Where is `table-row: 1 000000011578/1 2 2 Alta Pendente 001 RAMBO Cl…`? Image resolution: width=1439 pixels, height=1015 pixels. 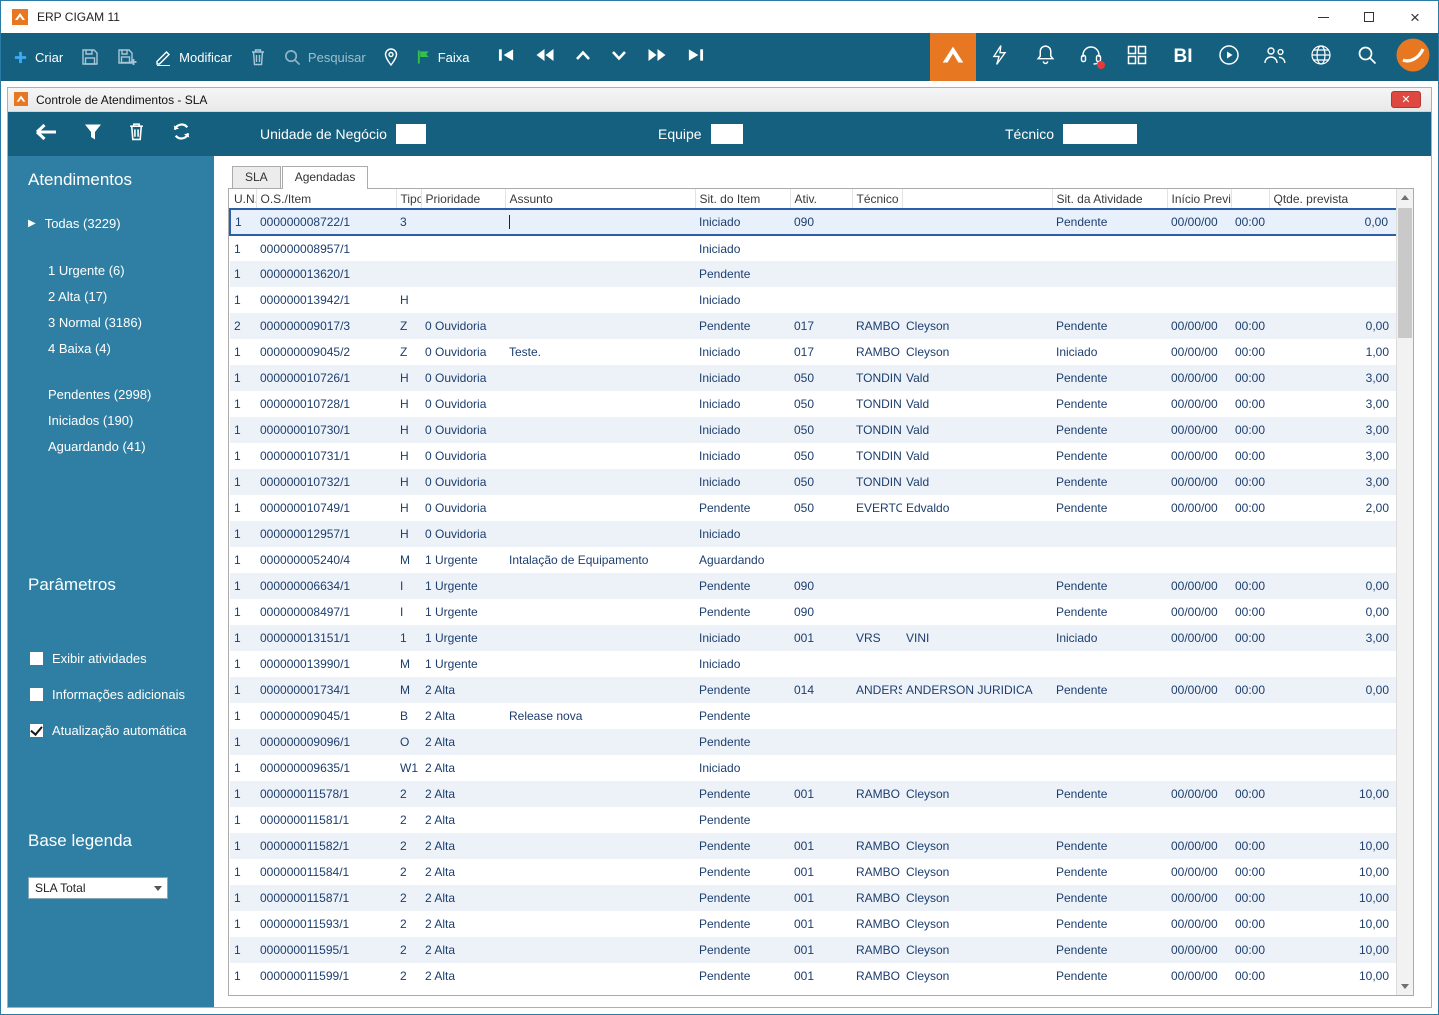 table-row: 1 000000011578/1 2 2 Alta Pendente 001 RAMBO Cl… is located at coordinates (813, 794).